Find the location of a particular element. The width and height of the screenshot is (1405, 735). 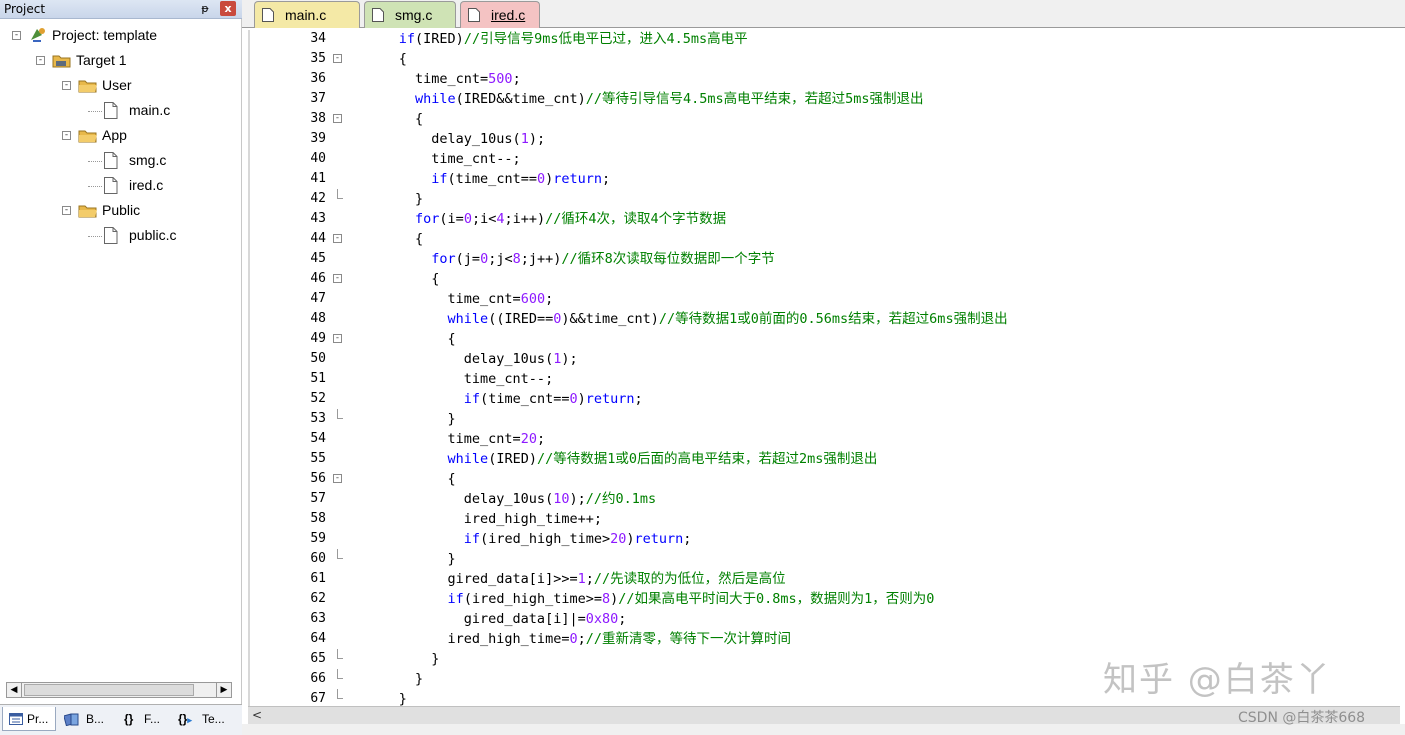

tree-item-file: main.c is located at coordinates (119, 111).